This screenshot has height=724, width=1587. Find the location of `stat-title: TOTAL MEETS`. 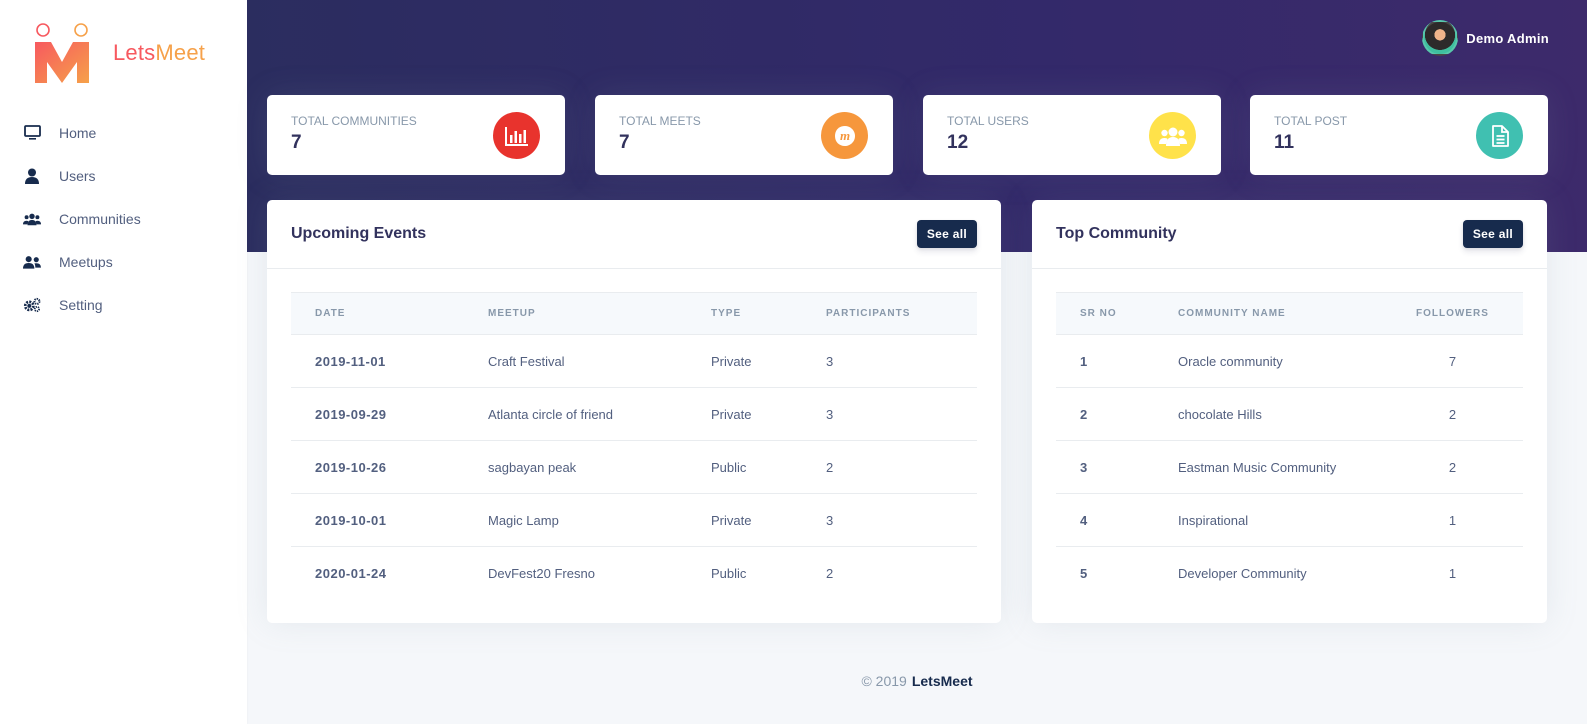

stat-title: TOTAL MEETS is located at coordinates (660, 121).